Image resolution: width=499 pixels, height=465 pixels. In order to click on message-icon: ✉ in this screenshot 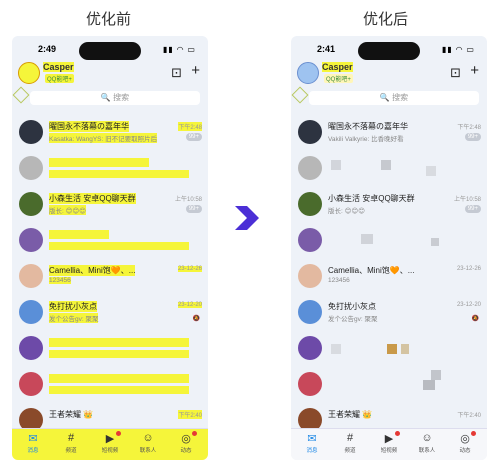, I will do `click(33, 439)`.